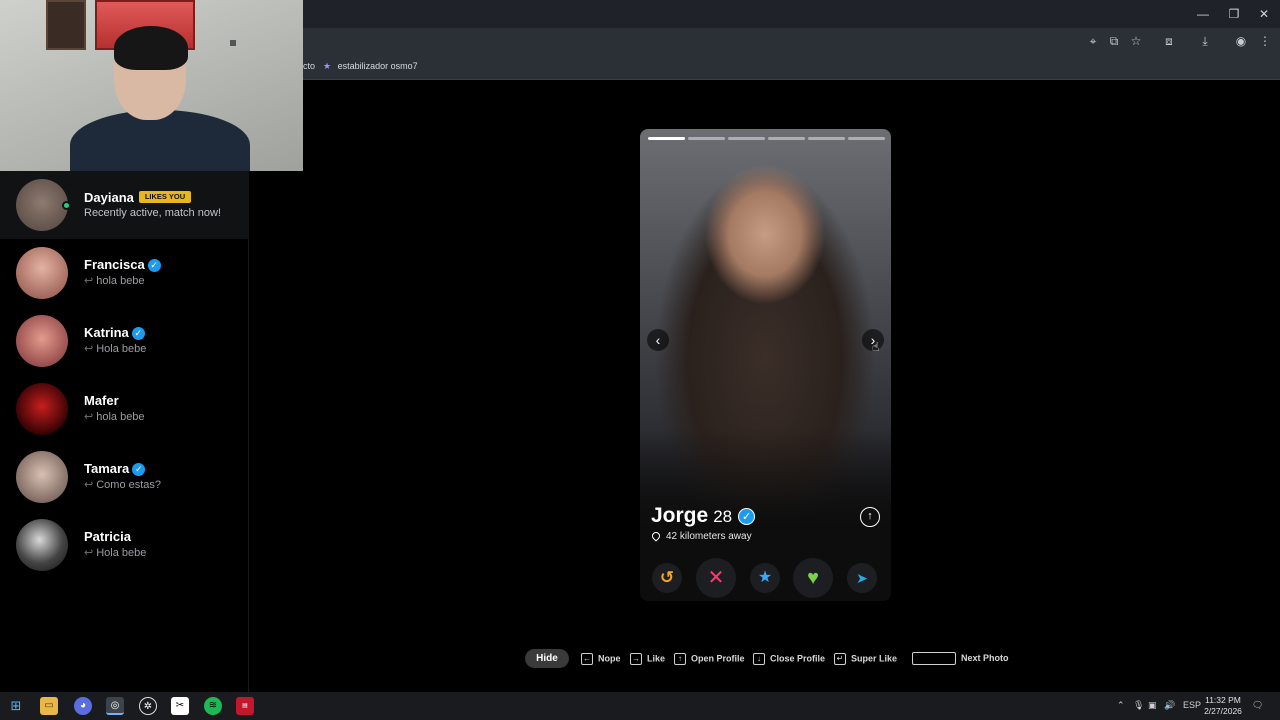  I want to click on minimize-icon: —, so click(1203, 14).